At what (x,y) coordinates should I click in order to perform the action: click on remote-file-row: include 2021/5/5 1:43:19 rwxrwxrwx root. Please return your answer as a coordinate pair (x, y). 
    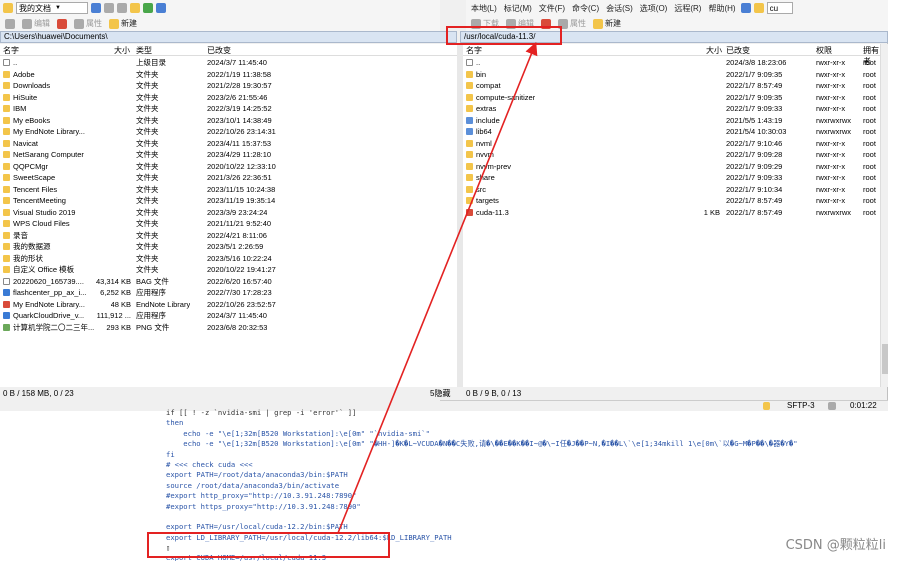
    Looking at the image, I should click on (671, 121).